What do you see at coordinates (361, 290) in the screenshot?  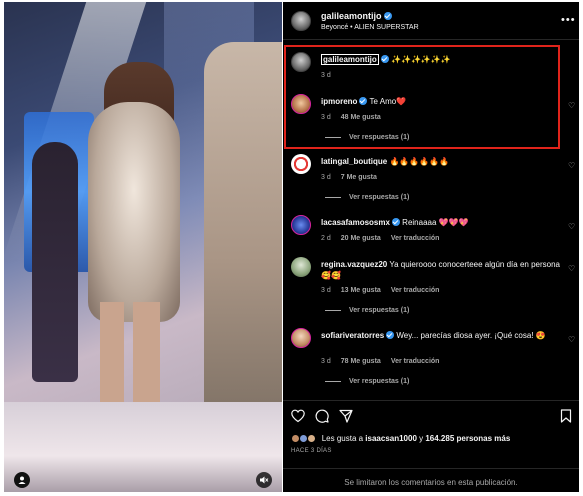 I see `comment-likes: 13 Me gusta` at bounding box center [361, 290].